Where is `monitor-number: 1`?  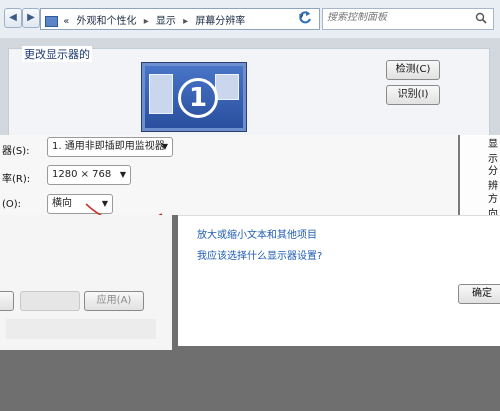
monitor-number: 1 is located at coordinates (198, 98).